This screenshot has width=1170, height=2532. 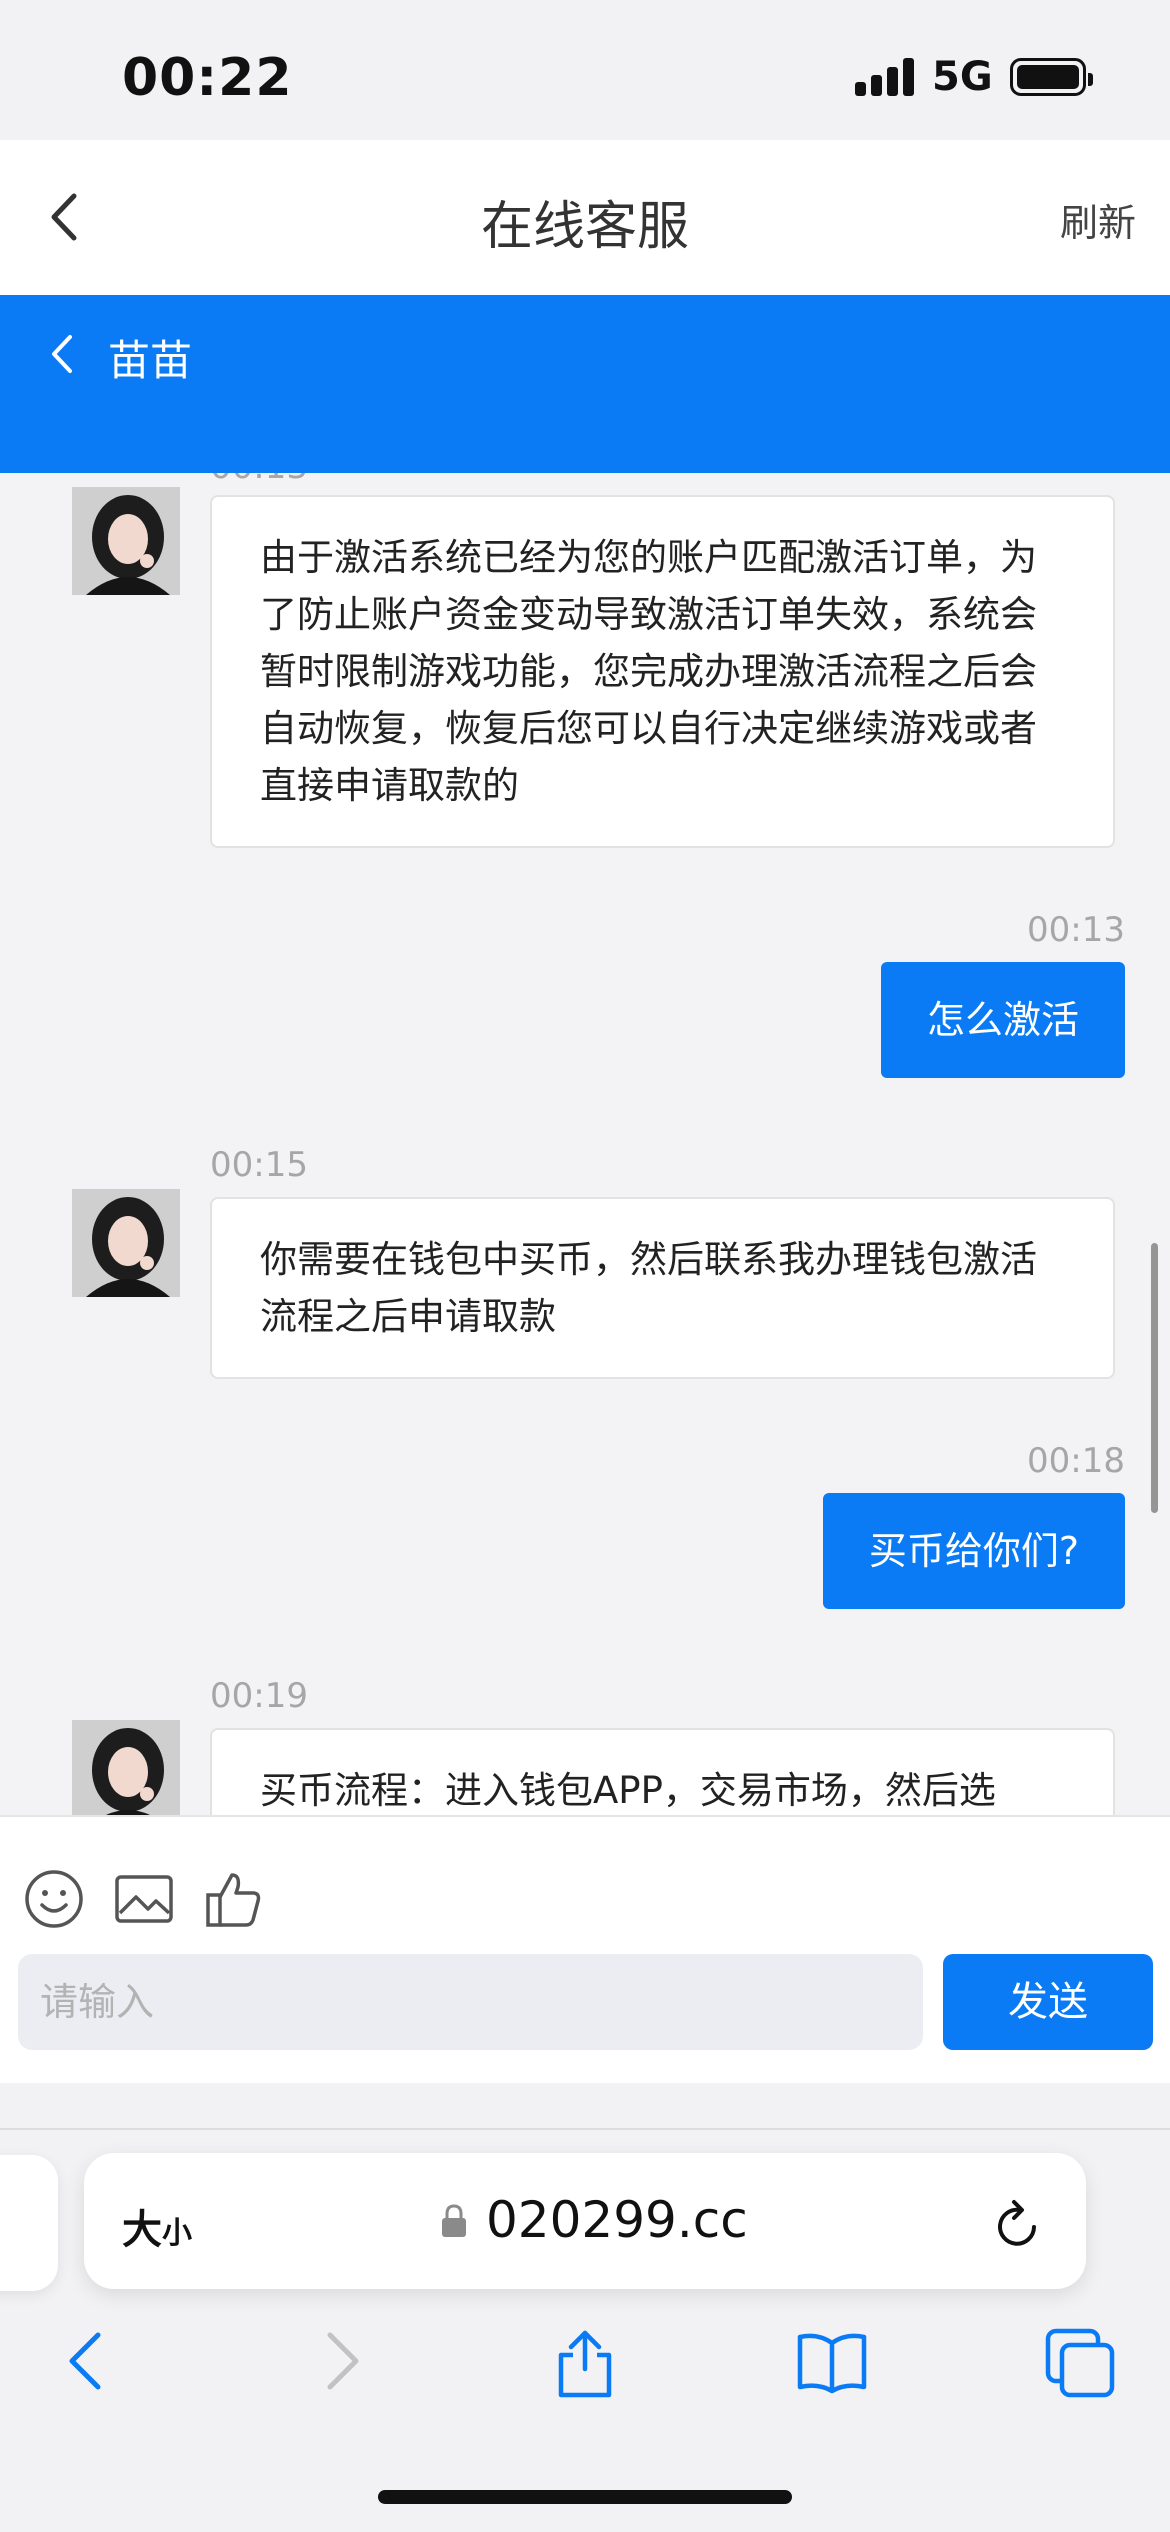 What do you see at coordinates (454, 2220) in the screenshot?
I see `lock-icon` at bounding box center [454, 2220].